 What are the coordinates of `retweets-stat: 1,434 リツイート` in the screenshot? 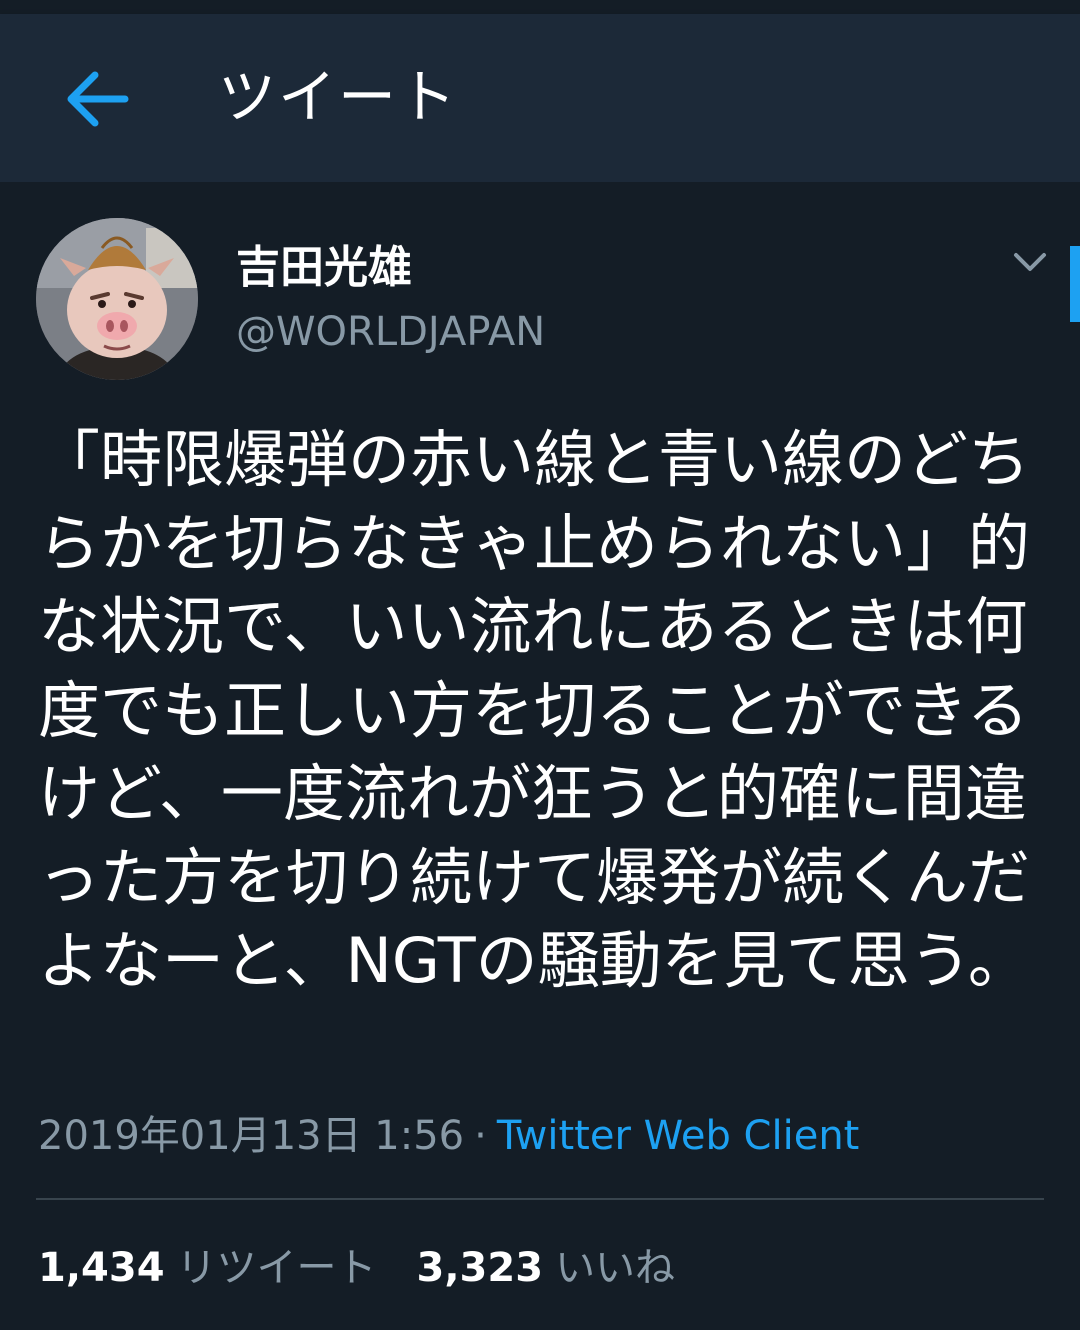 It's located at (207, 1268).